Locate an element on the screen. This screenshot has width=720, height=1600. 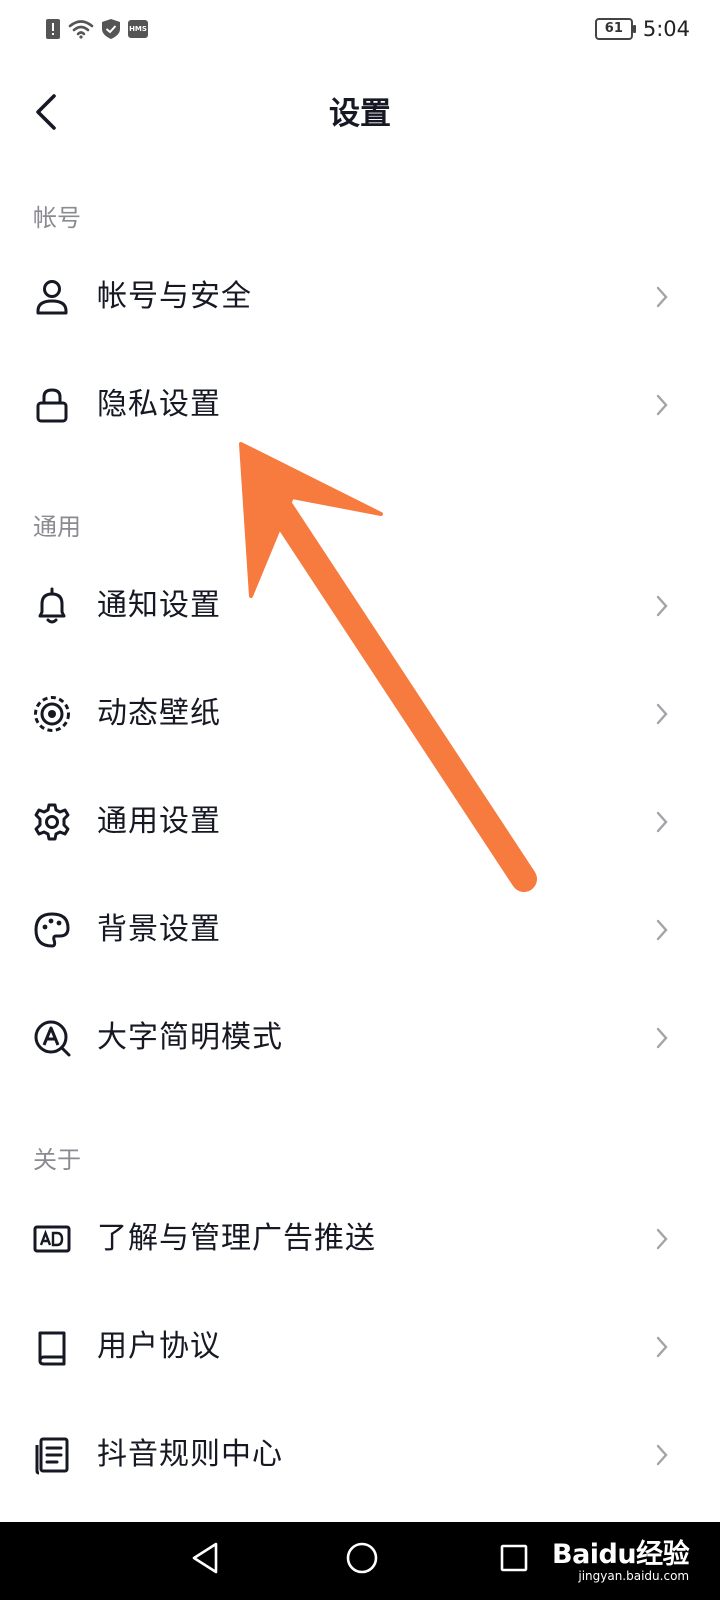
section-label-general: 通用 is located at coordinates (57, 527).